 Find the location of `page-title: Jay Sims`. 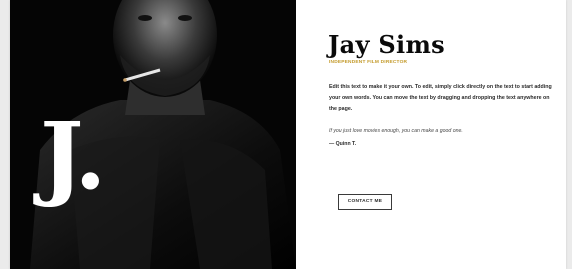

page-title: Jay Sims is located at coordinates (386, 44).